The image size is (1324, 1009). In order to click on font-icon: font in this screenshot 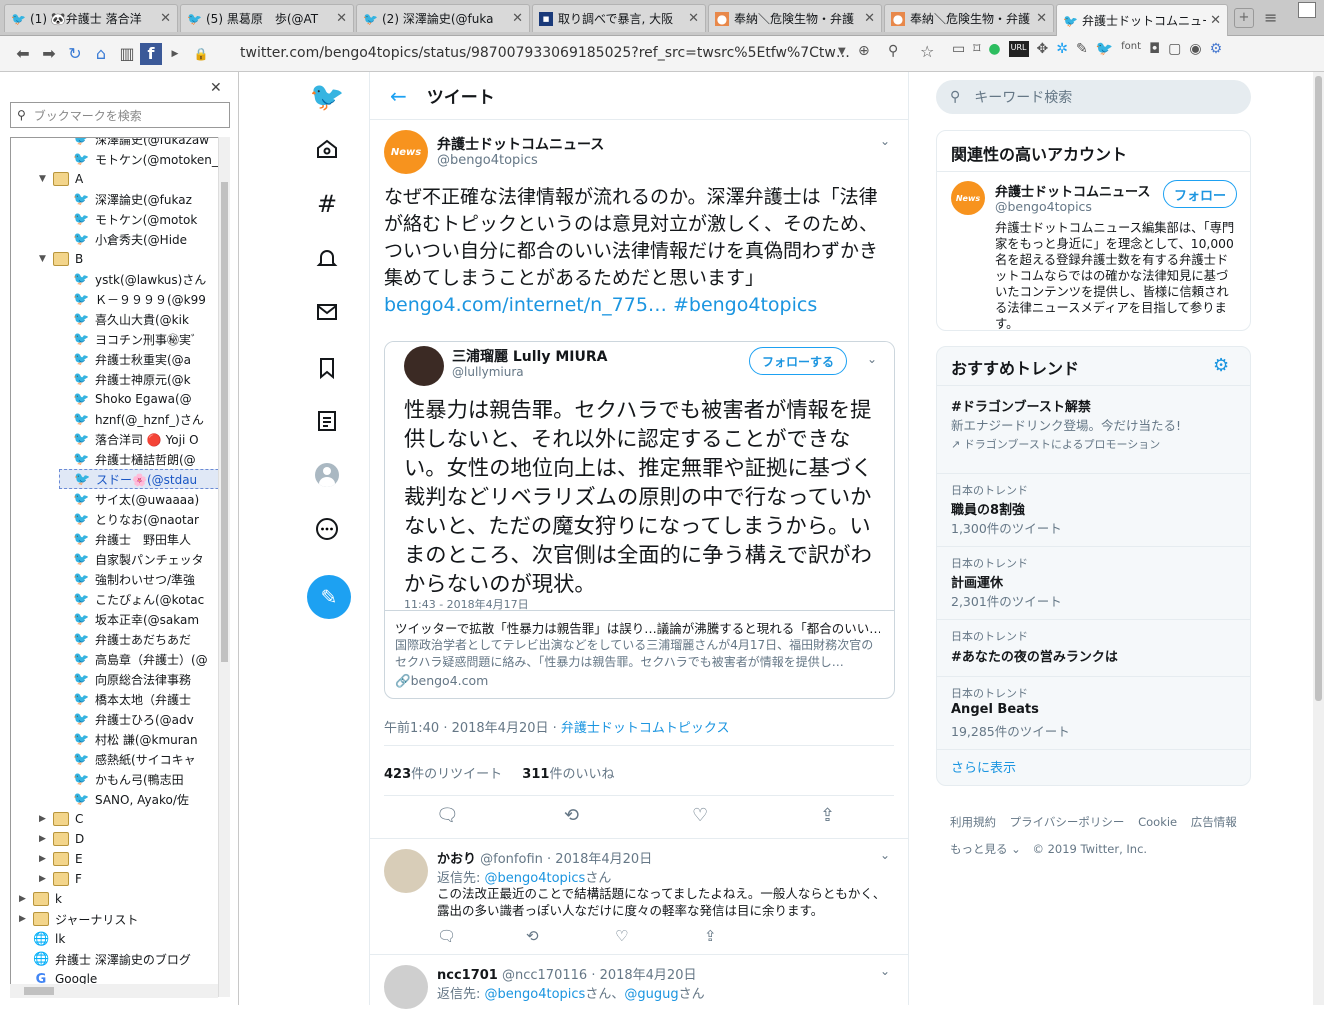, I will do `click(1131, 49)`.